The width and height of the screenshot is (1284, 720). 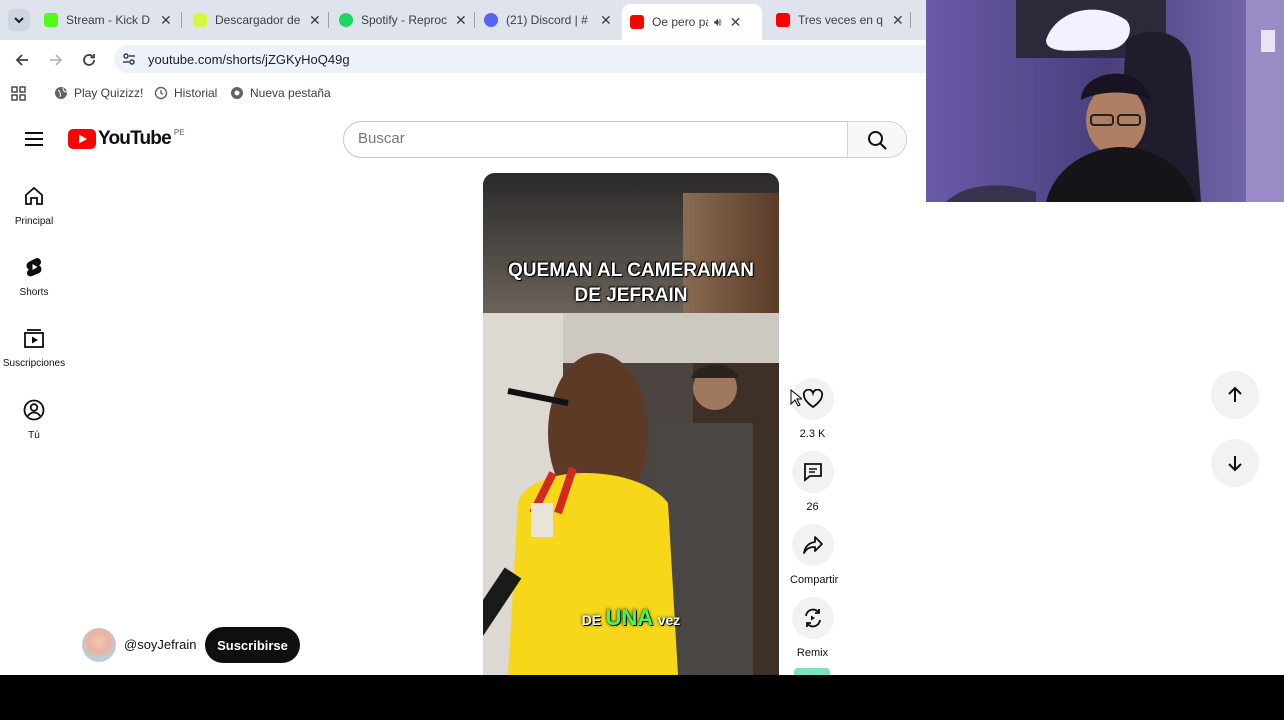 I want to click on subtitle-word: DE, so click(x=591, y=620).